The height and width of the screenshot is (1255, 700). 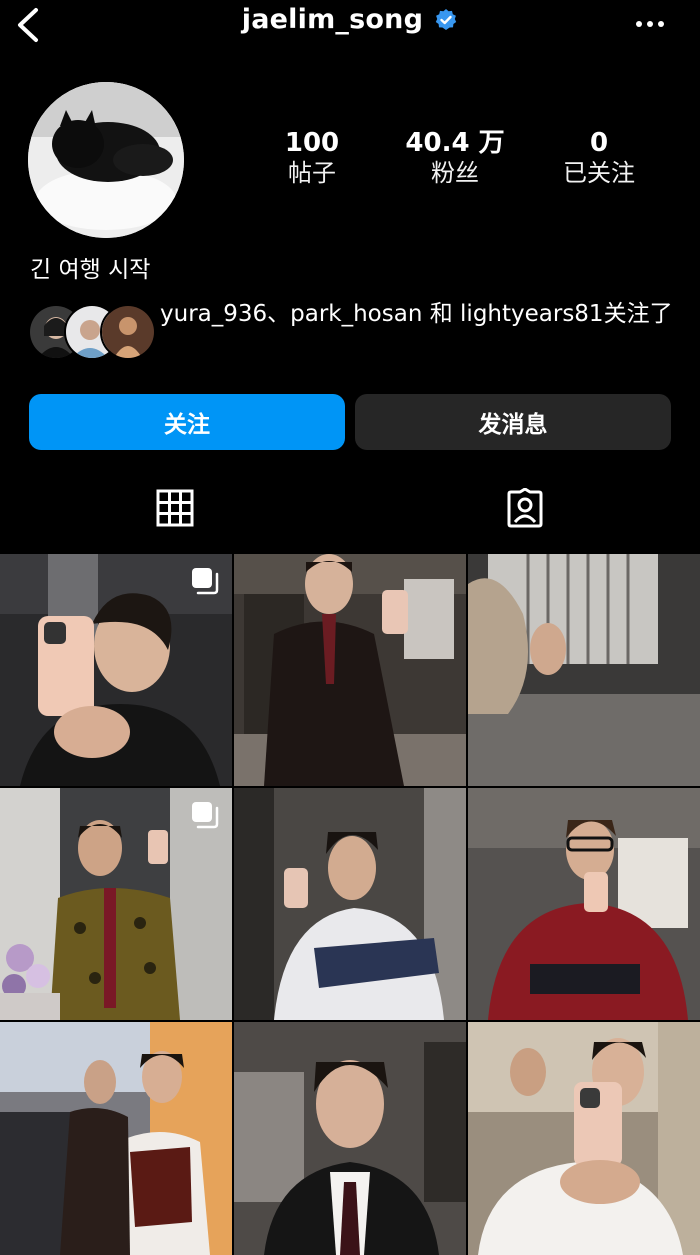 What do you see at coordinates (312, 143) in the screenshot?
I see `stat-posts-value: 100` at bounding box center [312, 143].